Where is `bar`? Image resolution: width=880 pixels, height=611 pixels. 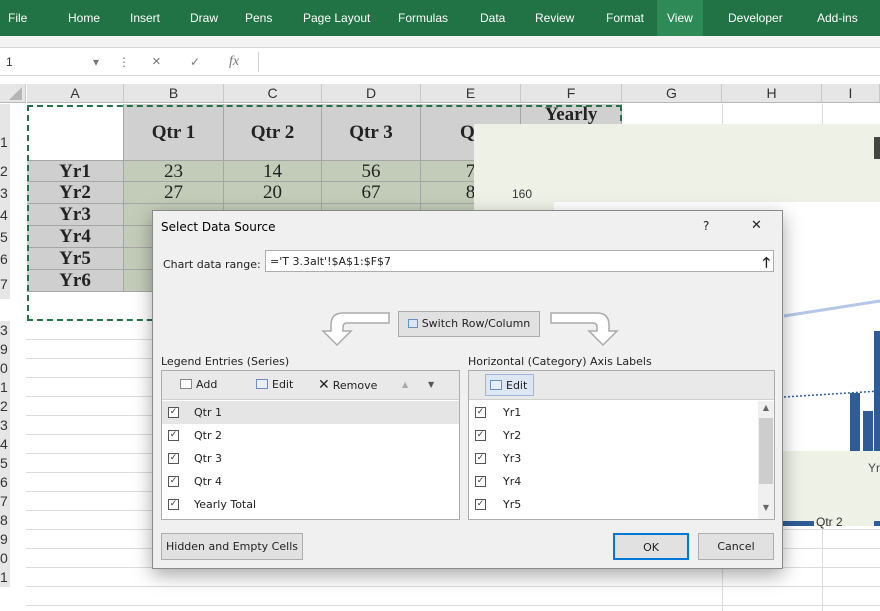 bar is located at coordinates (855, 422).